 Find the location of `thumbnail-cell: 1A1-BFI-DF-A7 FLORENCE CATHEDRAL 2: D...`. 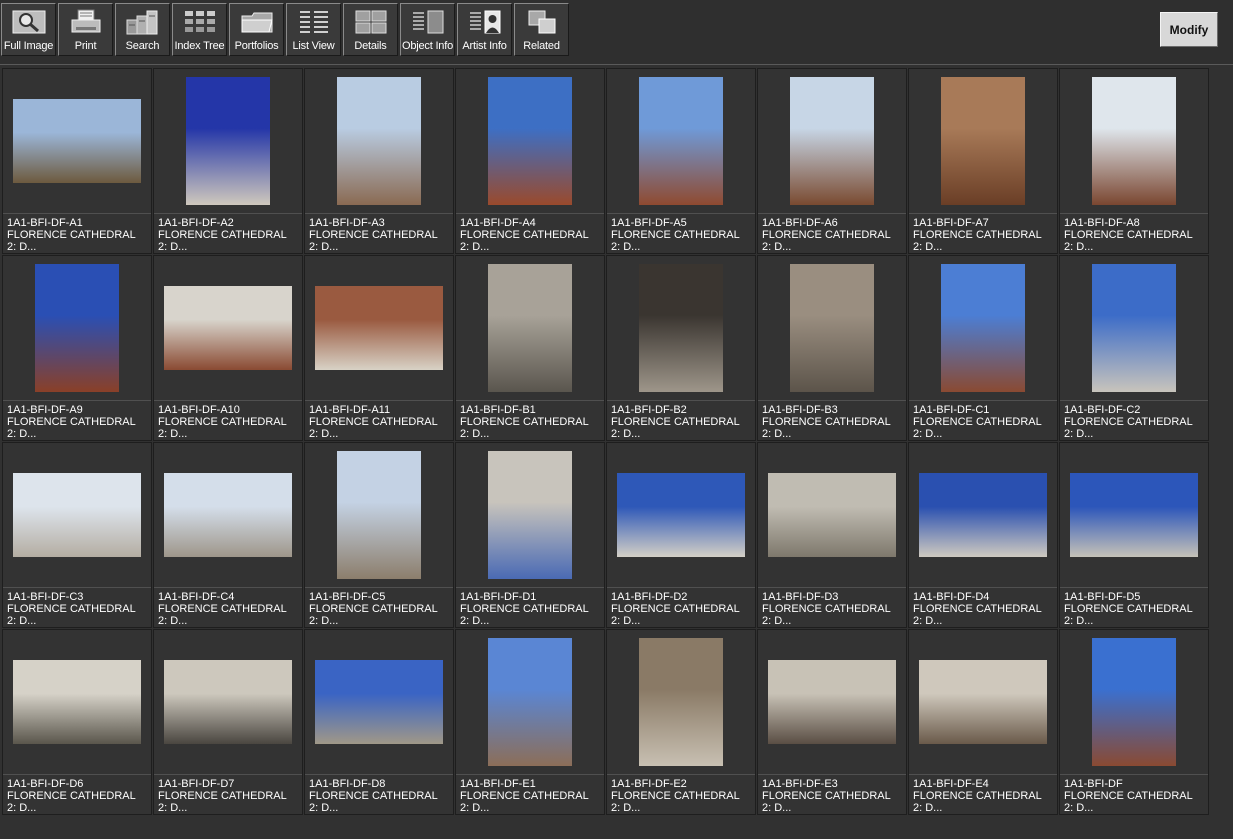

thumbnail-cell: 1A1-BFI-DF-A7 FLORENCE CATHEDRAL 2: D... is located at coordinates (983, 161).